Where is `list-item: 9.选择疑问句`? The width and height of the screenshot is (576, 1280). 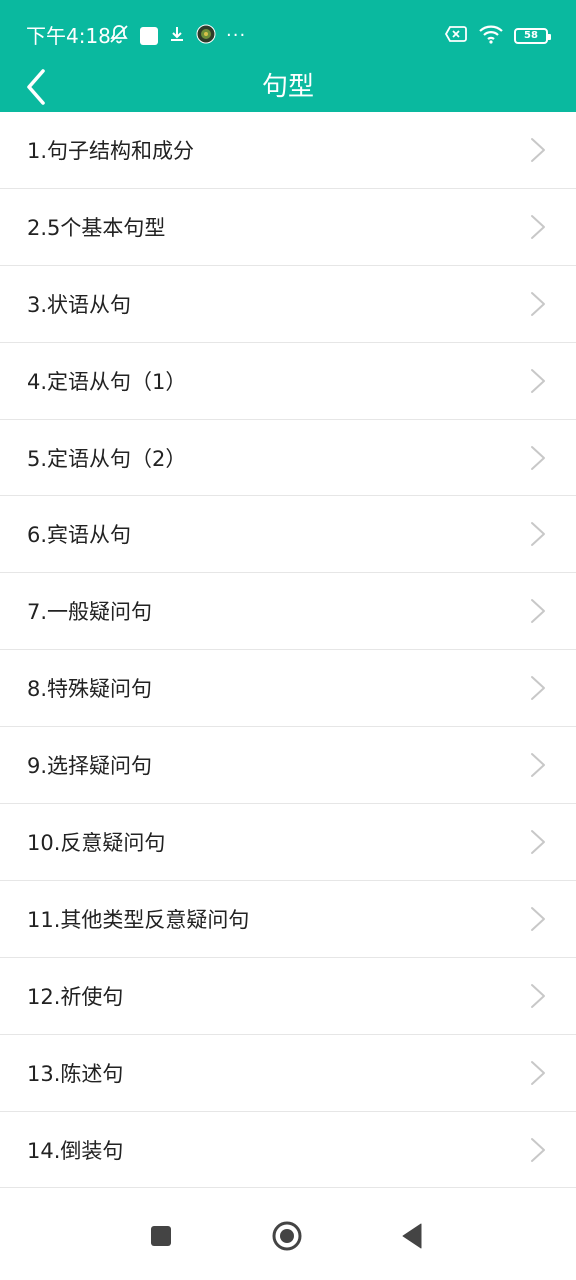
list-item: 9.选择疑问句 is located at coordinates (288, 766).